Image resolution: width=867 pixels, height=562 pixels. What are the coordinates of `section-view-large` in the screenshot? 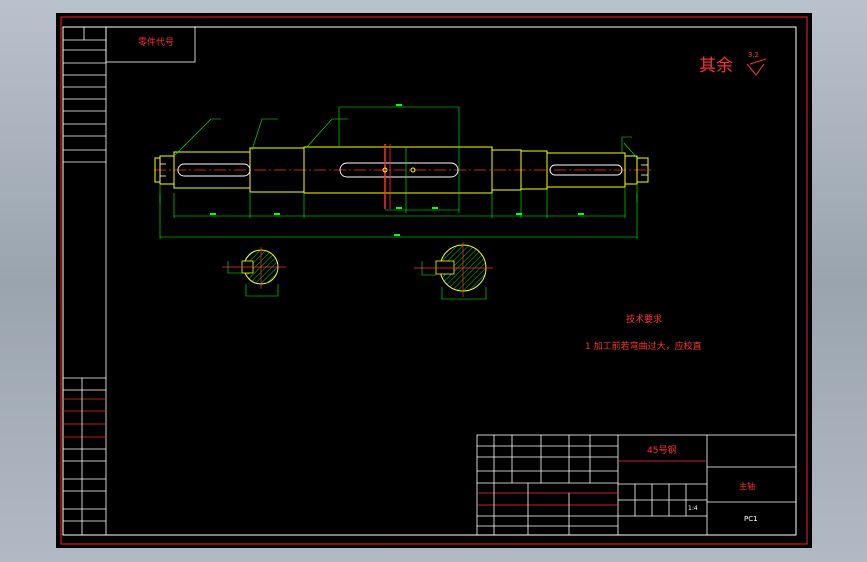 It's located at (453, 271).